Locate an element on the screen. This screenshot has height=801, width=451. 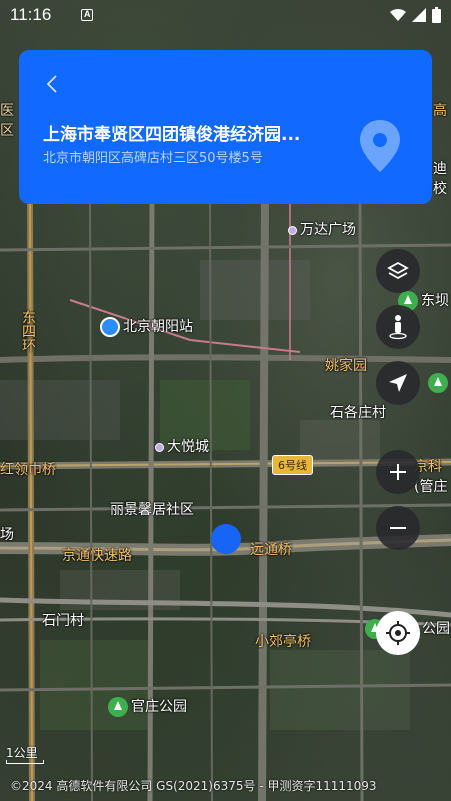
wifi-icon is located at coordinates (398, 14).